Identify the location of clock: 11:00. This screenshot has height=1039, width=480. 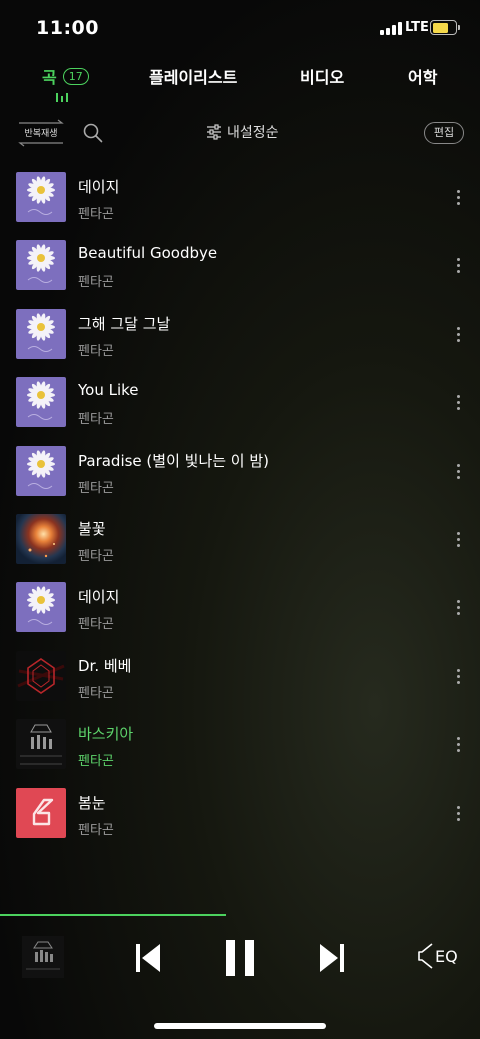
(67, 28).